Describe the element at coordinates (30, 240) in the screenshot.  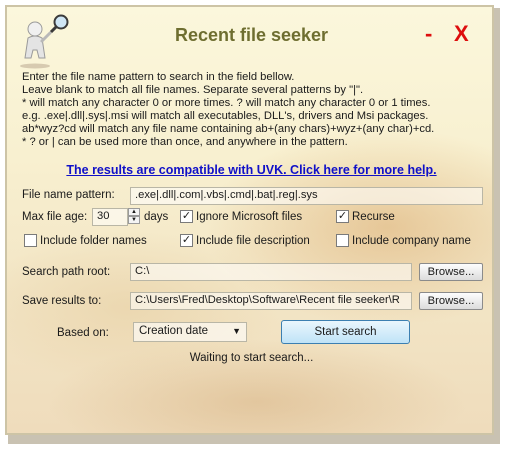
I see `include-folder-names-checkbox` at that location.